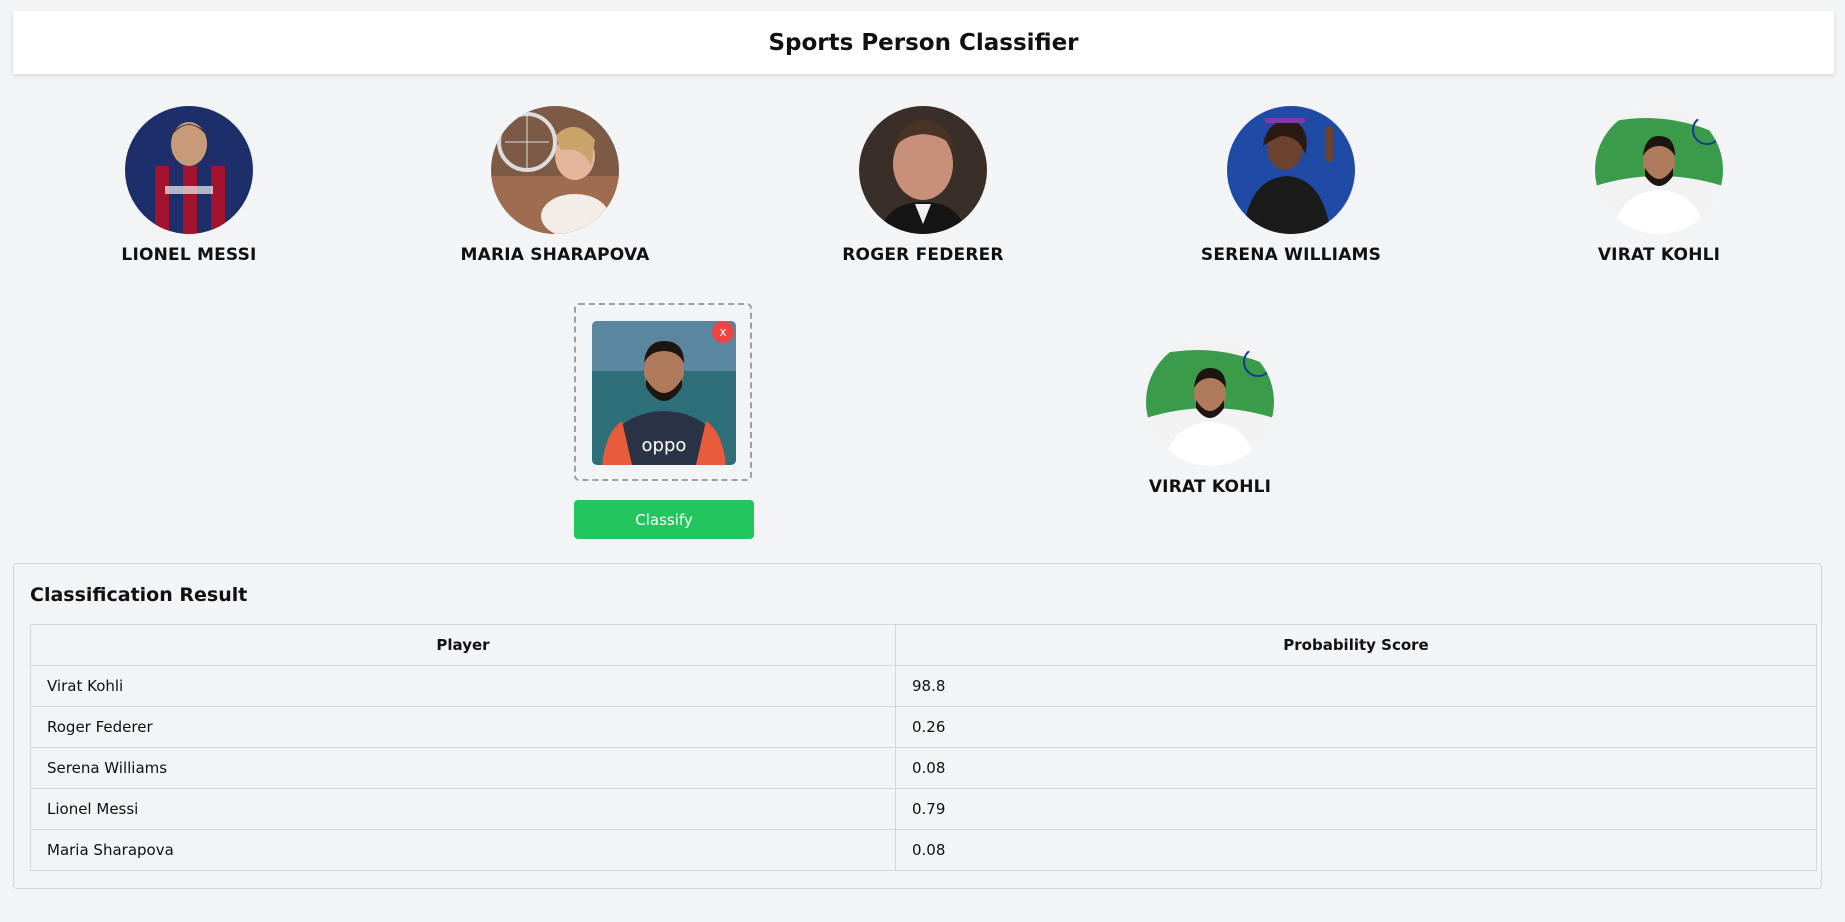 The width and height of the screenshot is (1845, 922). I want to click on table-row: Roger Federer 0.26, so click(923, 727).